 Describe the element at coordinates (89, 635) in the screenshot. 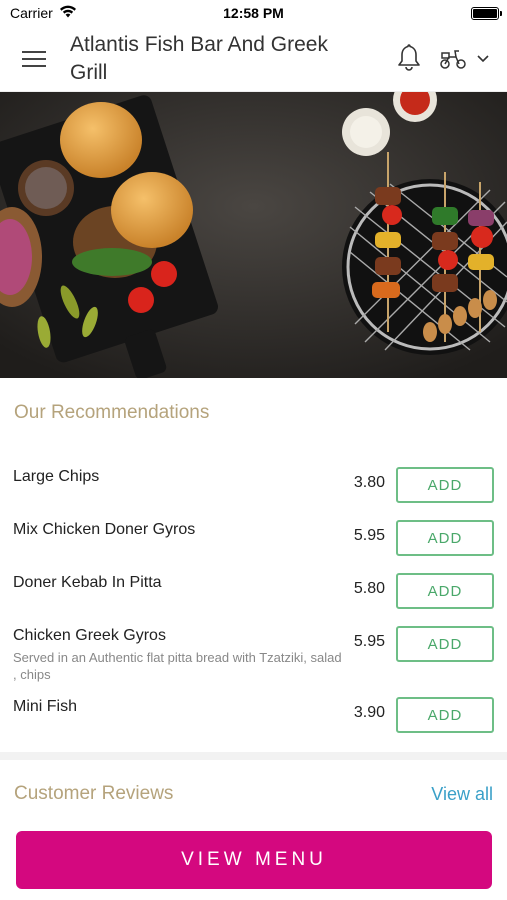

I see `item-name: Chicken Greek Gyros` at that location.